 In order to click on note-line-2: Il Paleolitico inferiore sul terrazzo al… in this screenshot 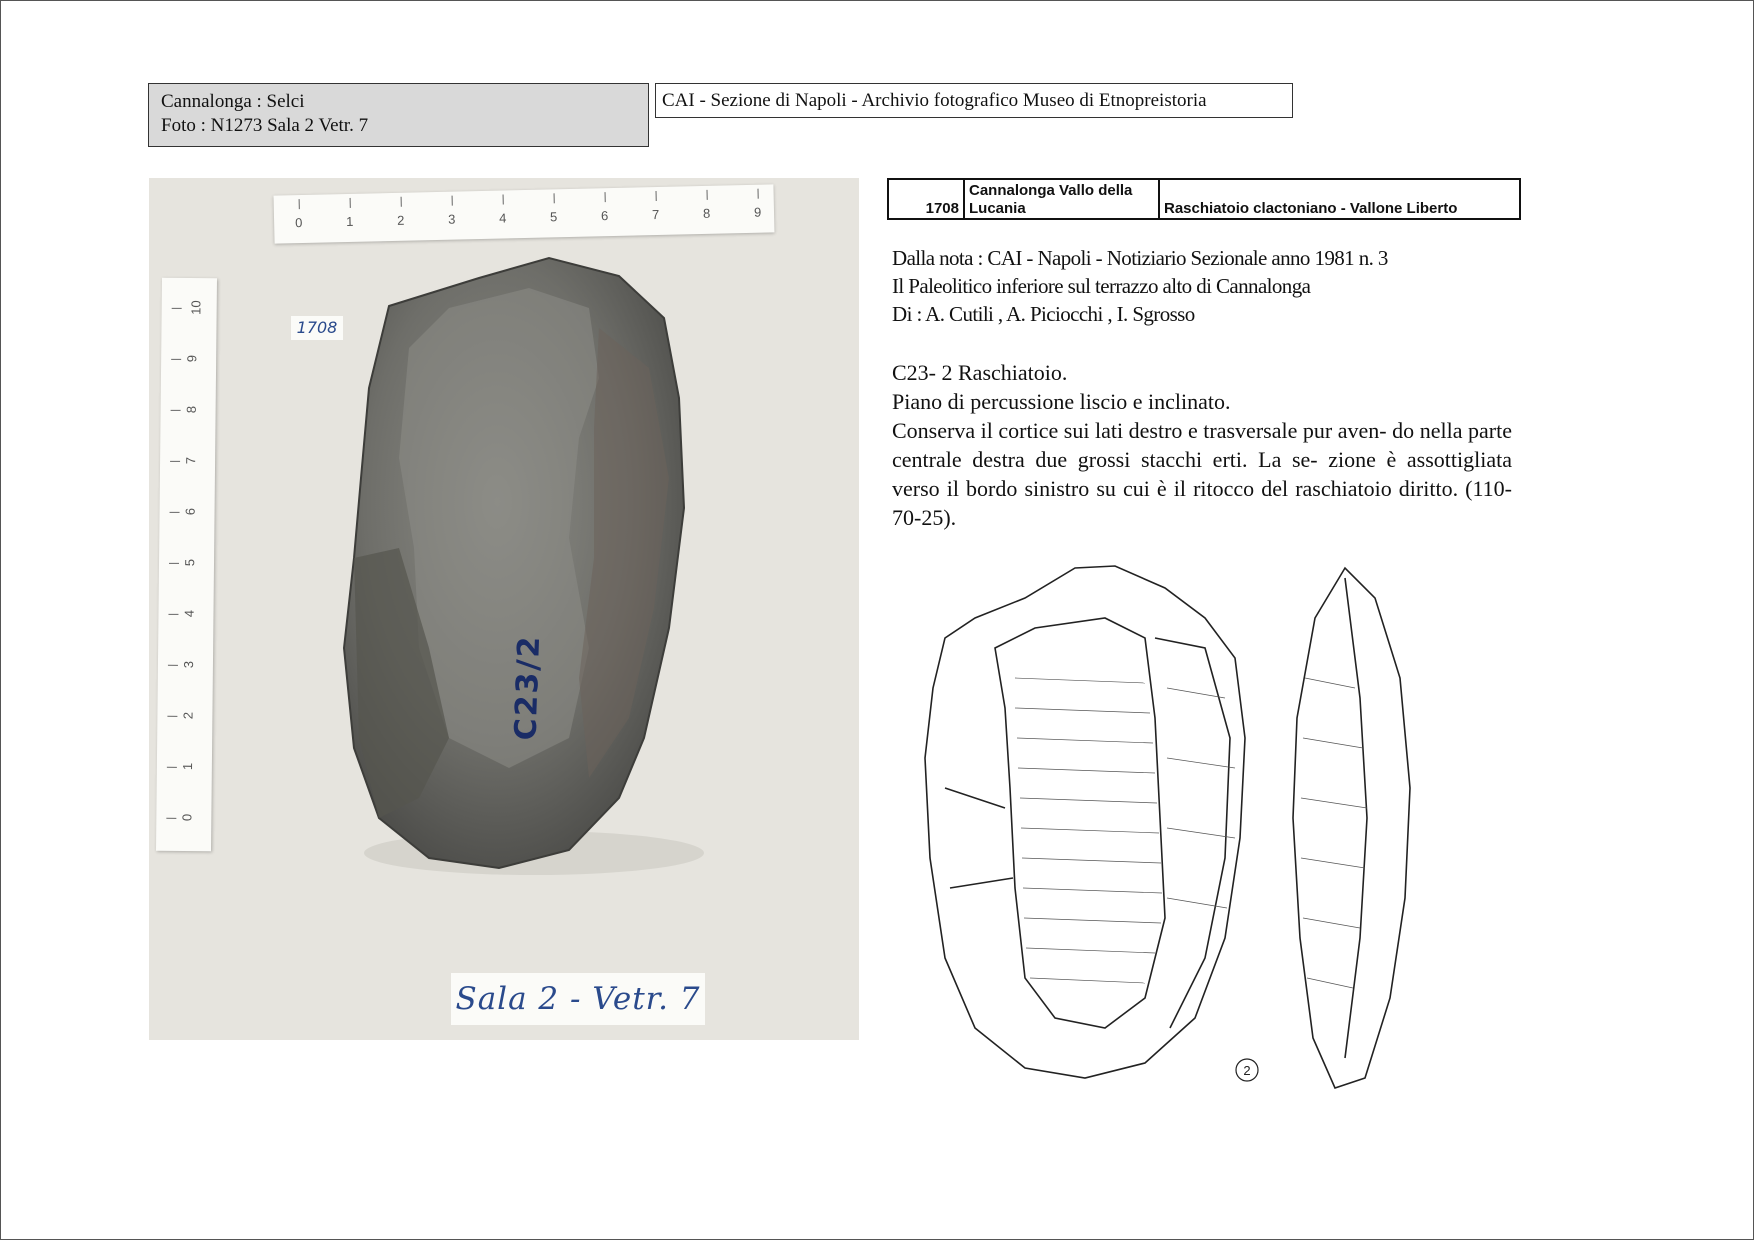, I will do `click(1101, 286)`.